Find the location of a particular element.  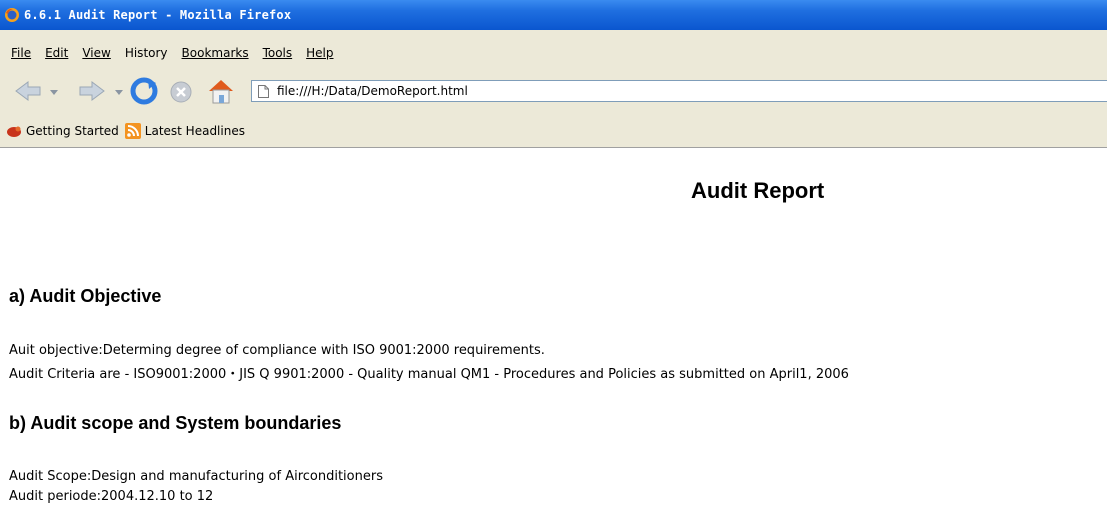

report-title: Audit Report is located at coordinates (758, 190).